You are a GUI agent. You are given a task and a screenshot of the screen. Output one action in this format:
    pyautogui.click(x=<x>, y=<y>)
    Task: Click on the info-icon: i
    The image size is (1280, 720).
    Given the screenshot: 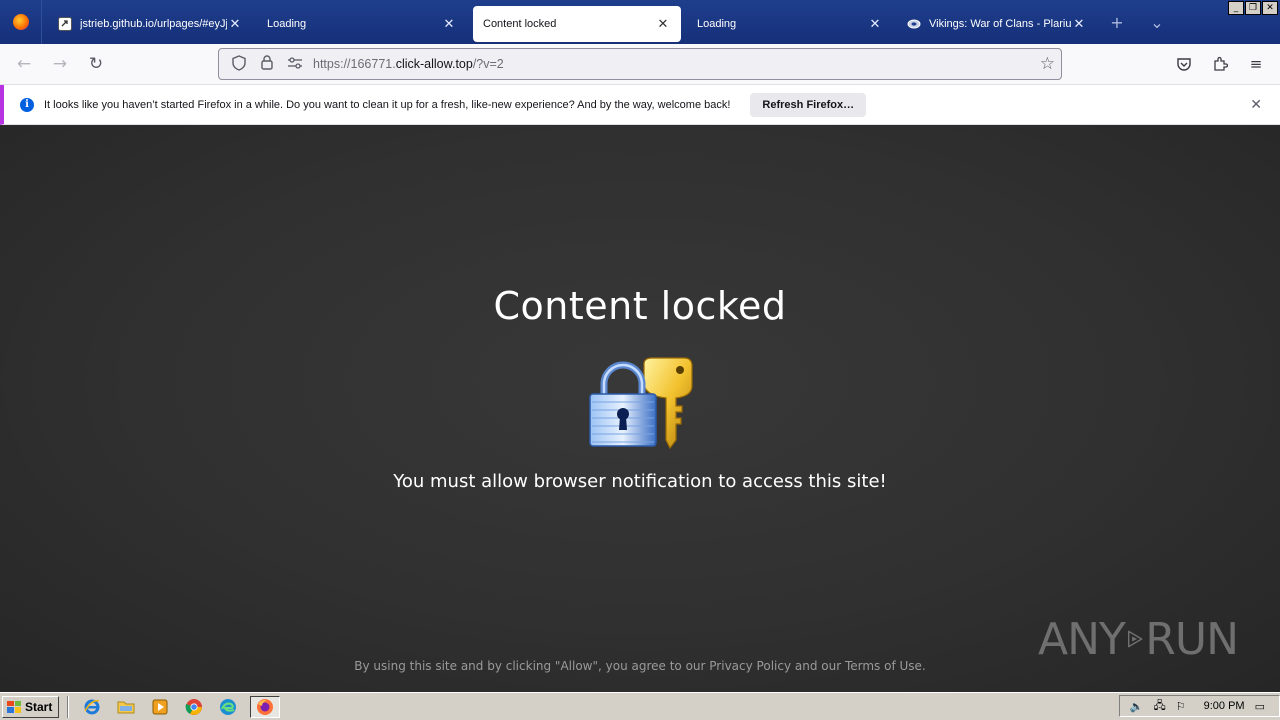 What is the action you would take?
    pyautogui.click(x=27, y=104)
    